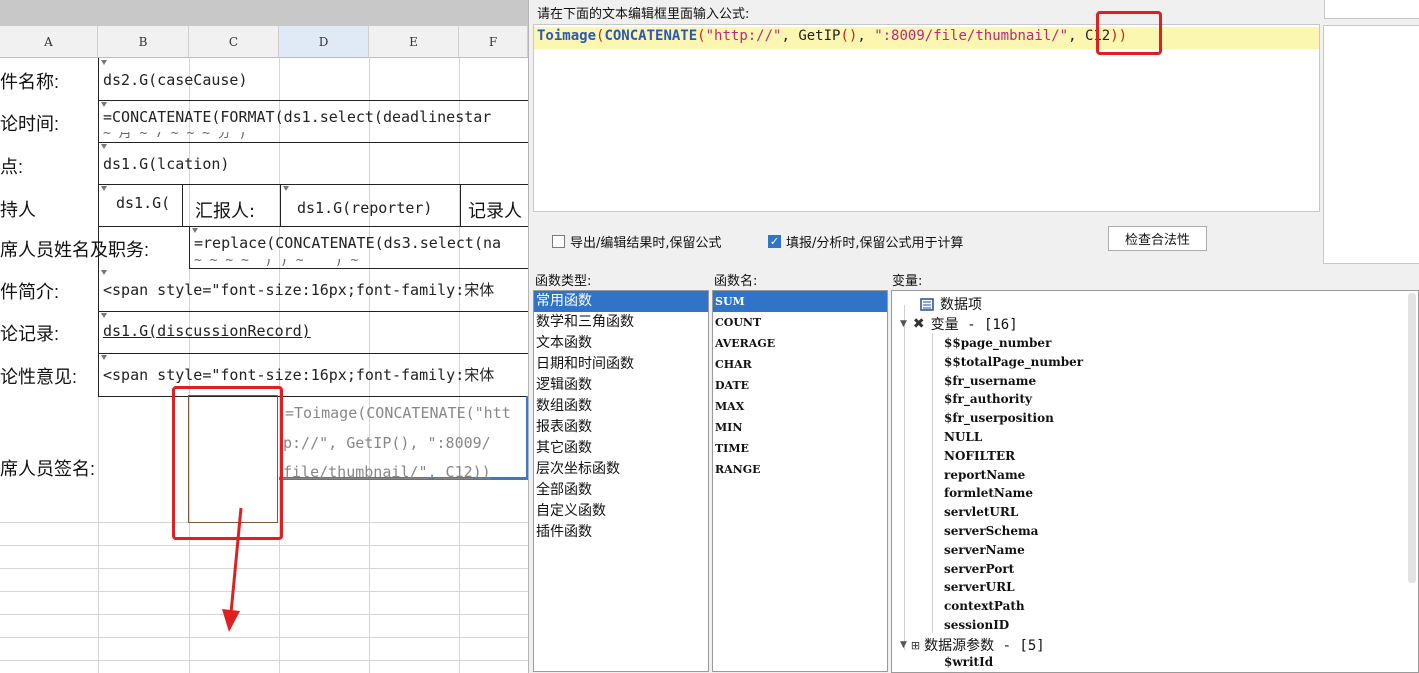 The image size is (1419, 673). I want to click on tree-node-ds-params: ▼ ⊞ 数据源参数 - [5], so click(972, 645).